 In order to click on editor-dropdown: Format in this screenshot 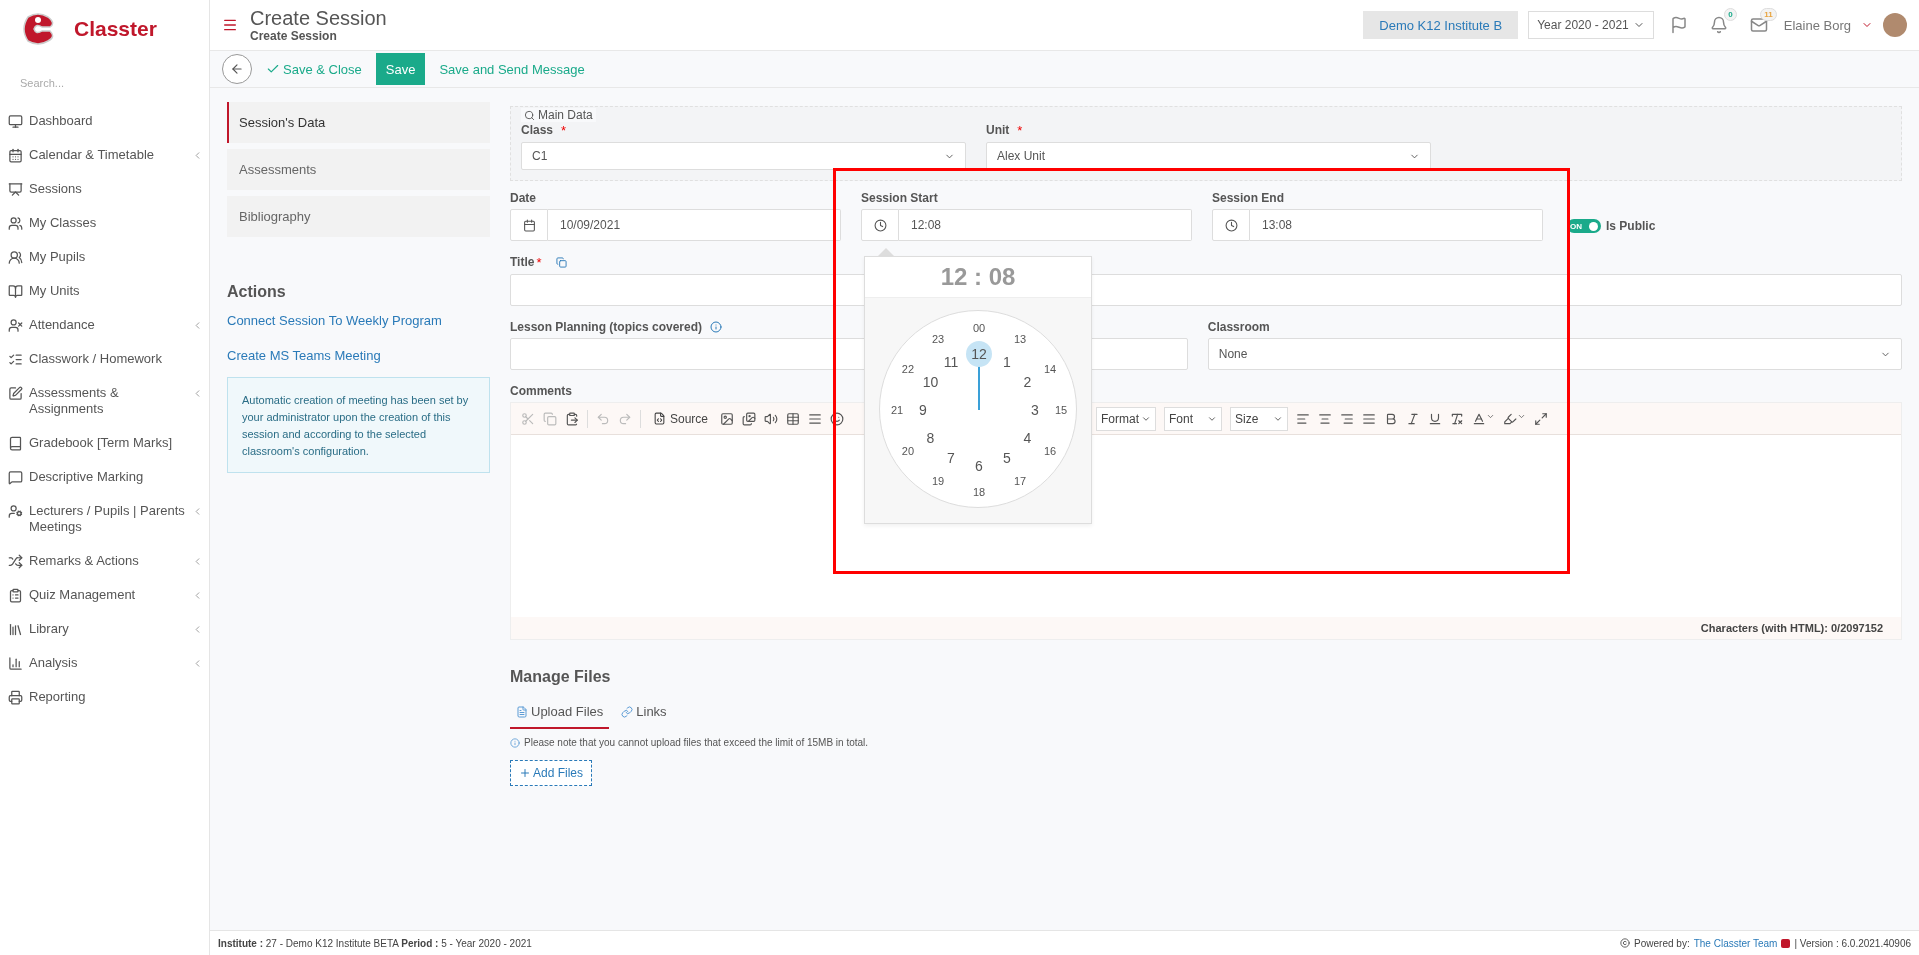, I will do `click(1126, 418)`.